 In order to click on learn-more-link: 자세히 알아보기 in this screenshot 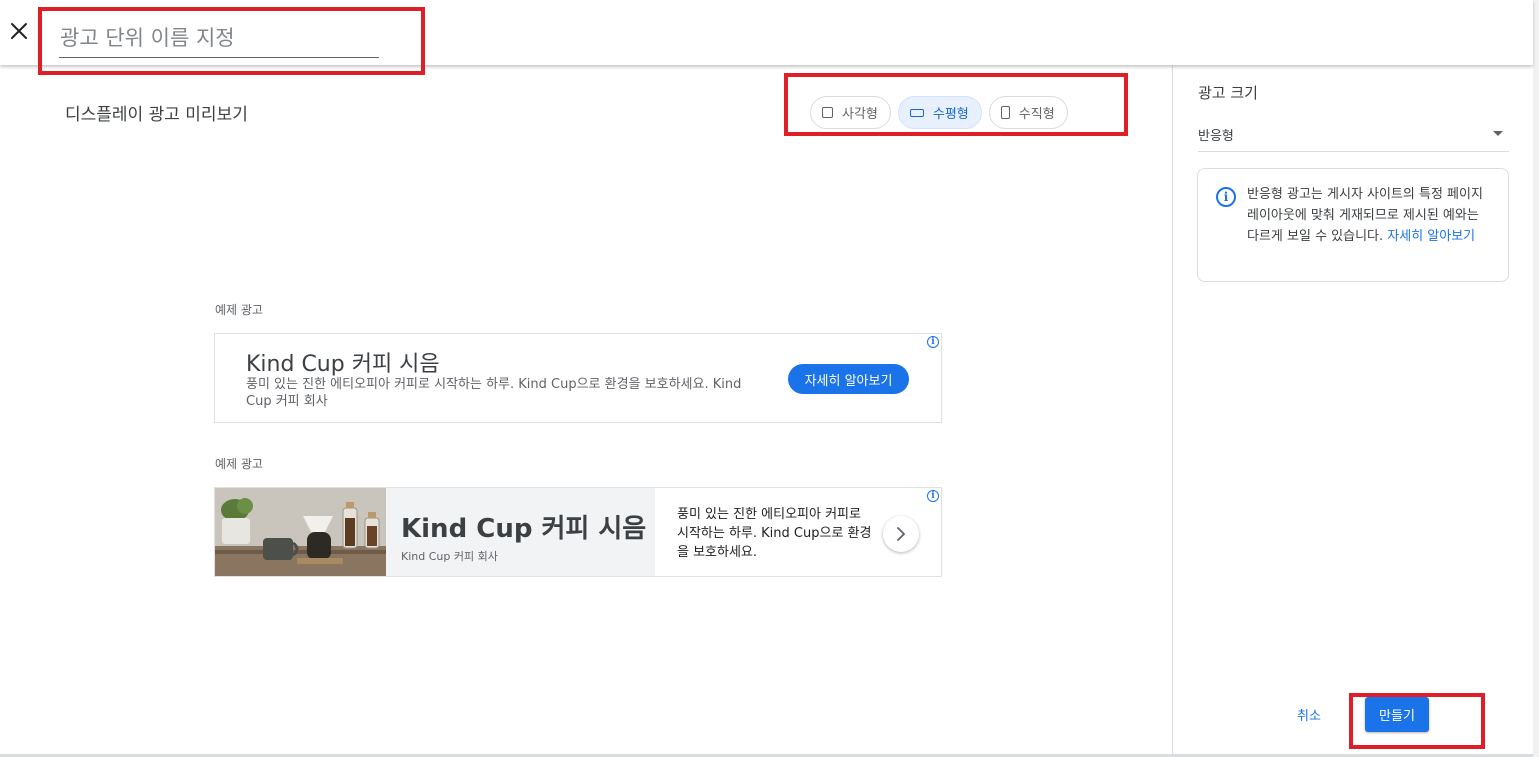, I will do `click(1431, 236)`.